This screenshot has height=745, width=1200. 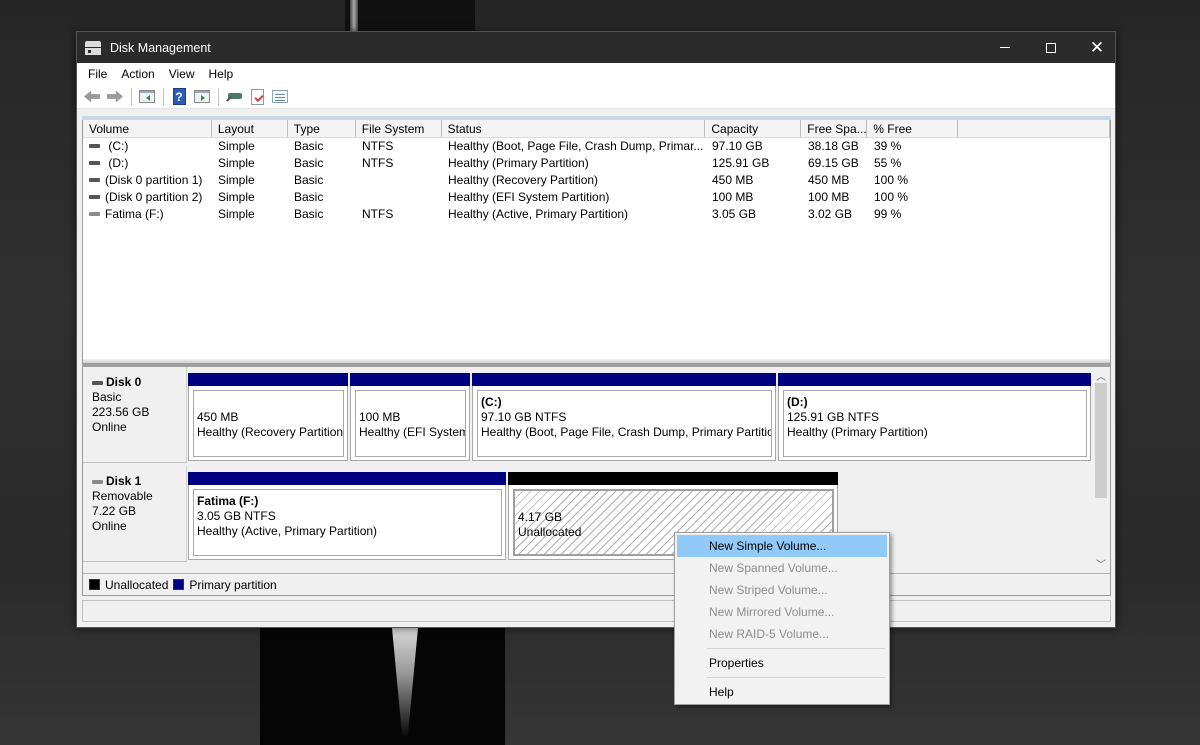 What do you see at coordinates (268, 417) in the screenshot?
I see `partition-recovery: 450 MB Healthy (Recovery Partition)` at bounding box center [268, 417].